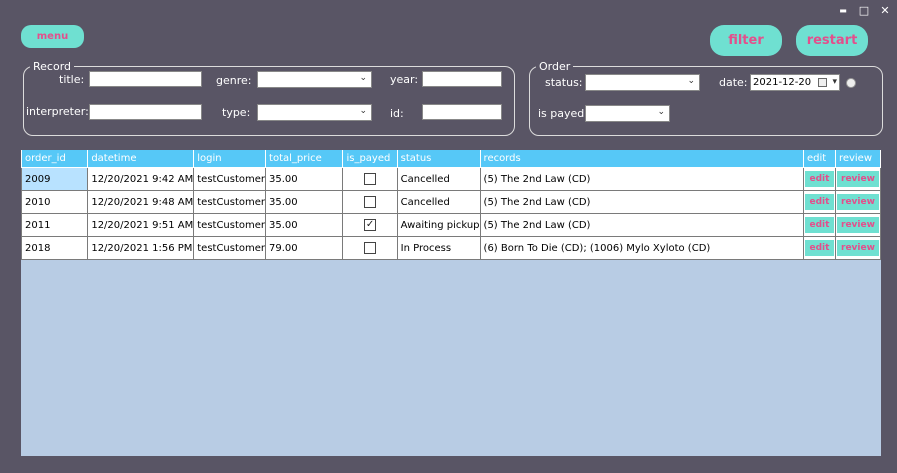 The image size is (897, 473). I want to click on year-label: year:, so click(404, 79).